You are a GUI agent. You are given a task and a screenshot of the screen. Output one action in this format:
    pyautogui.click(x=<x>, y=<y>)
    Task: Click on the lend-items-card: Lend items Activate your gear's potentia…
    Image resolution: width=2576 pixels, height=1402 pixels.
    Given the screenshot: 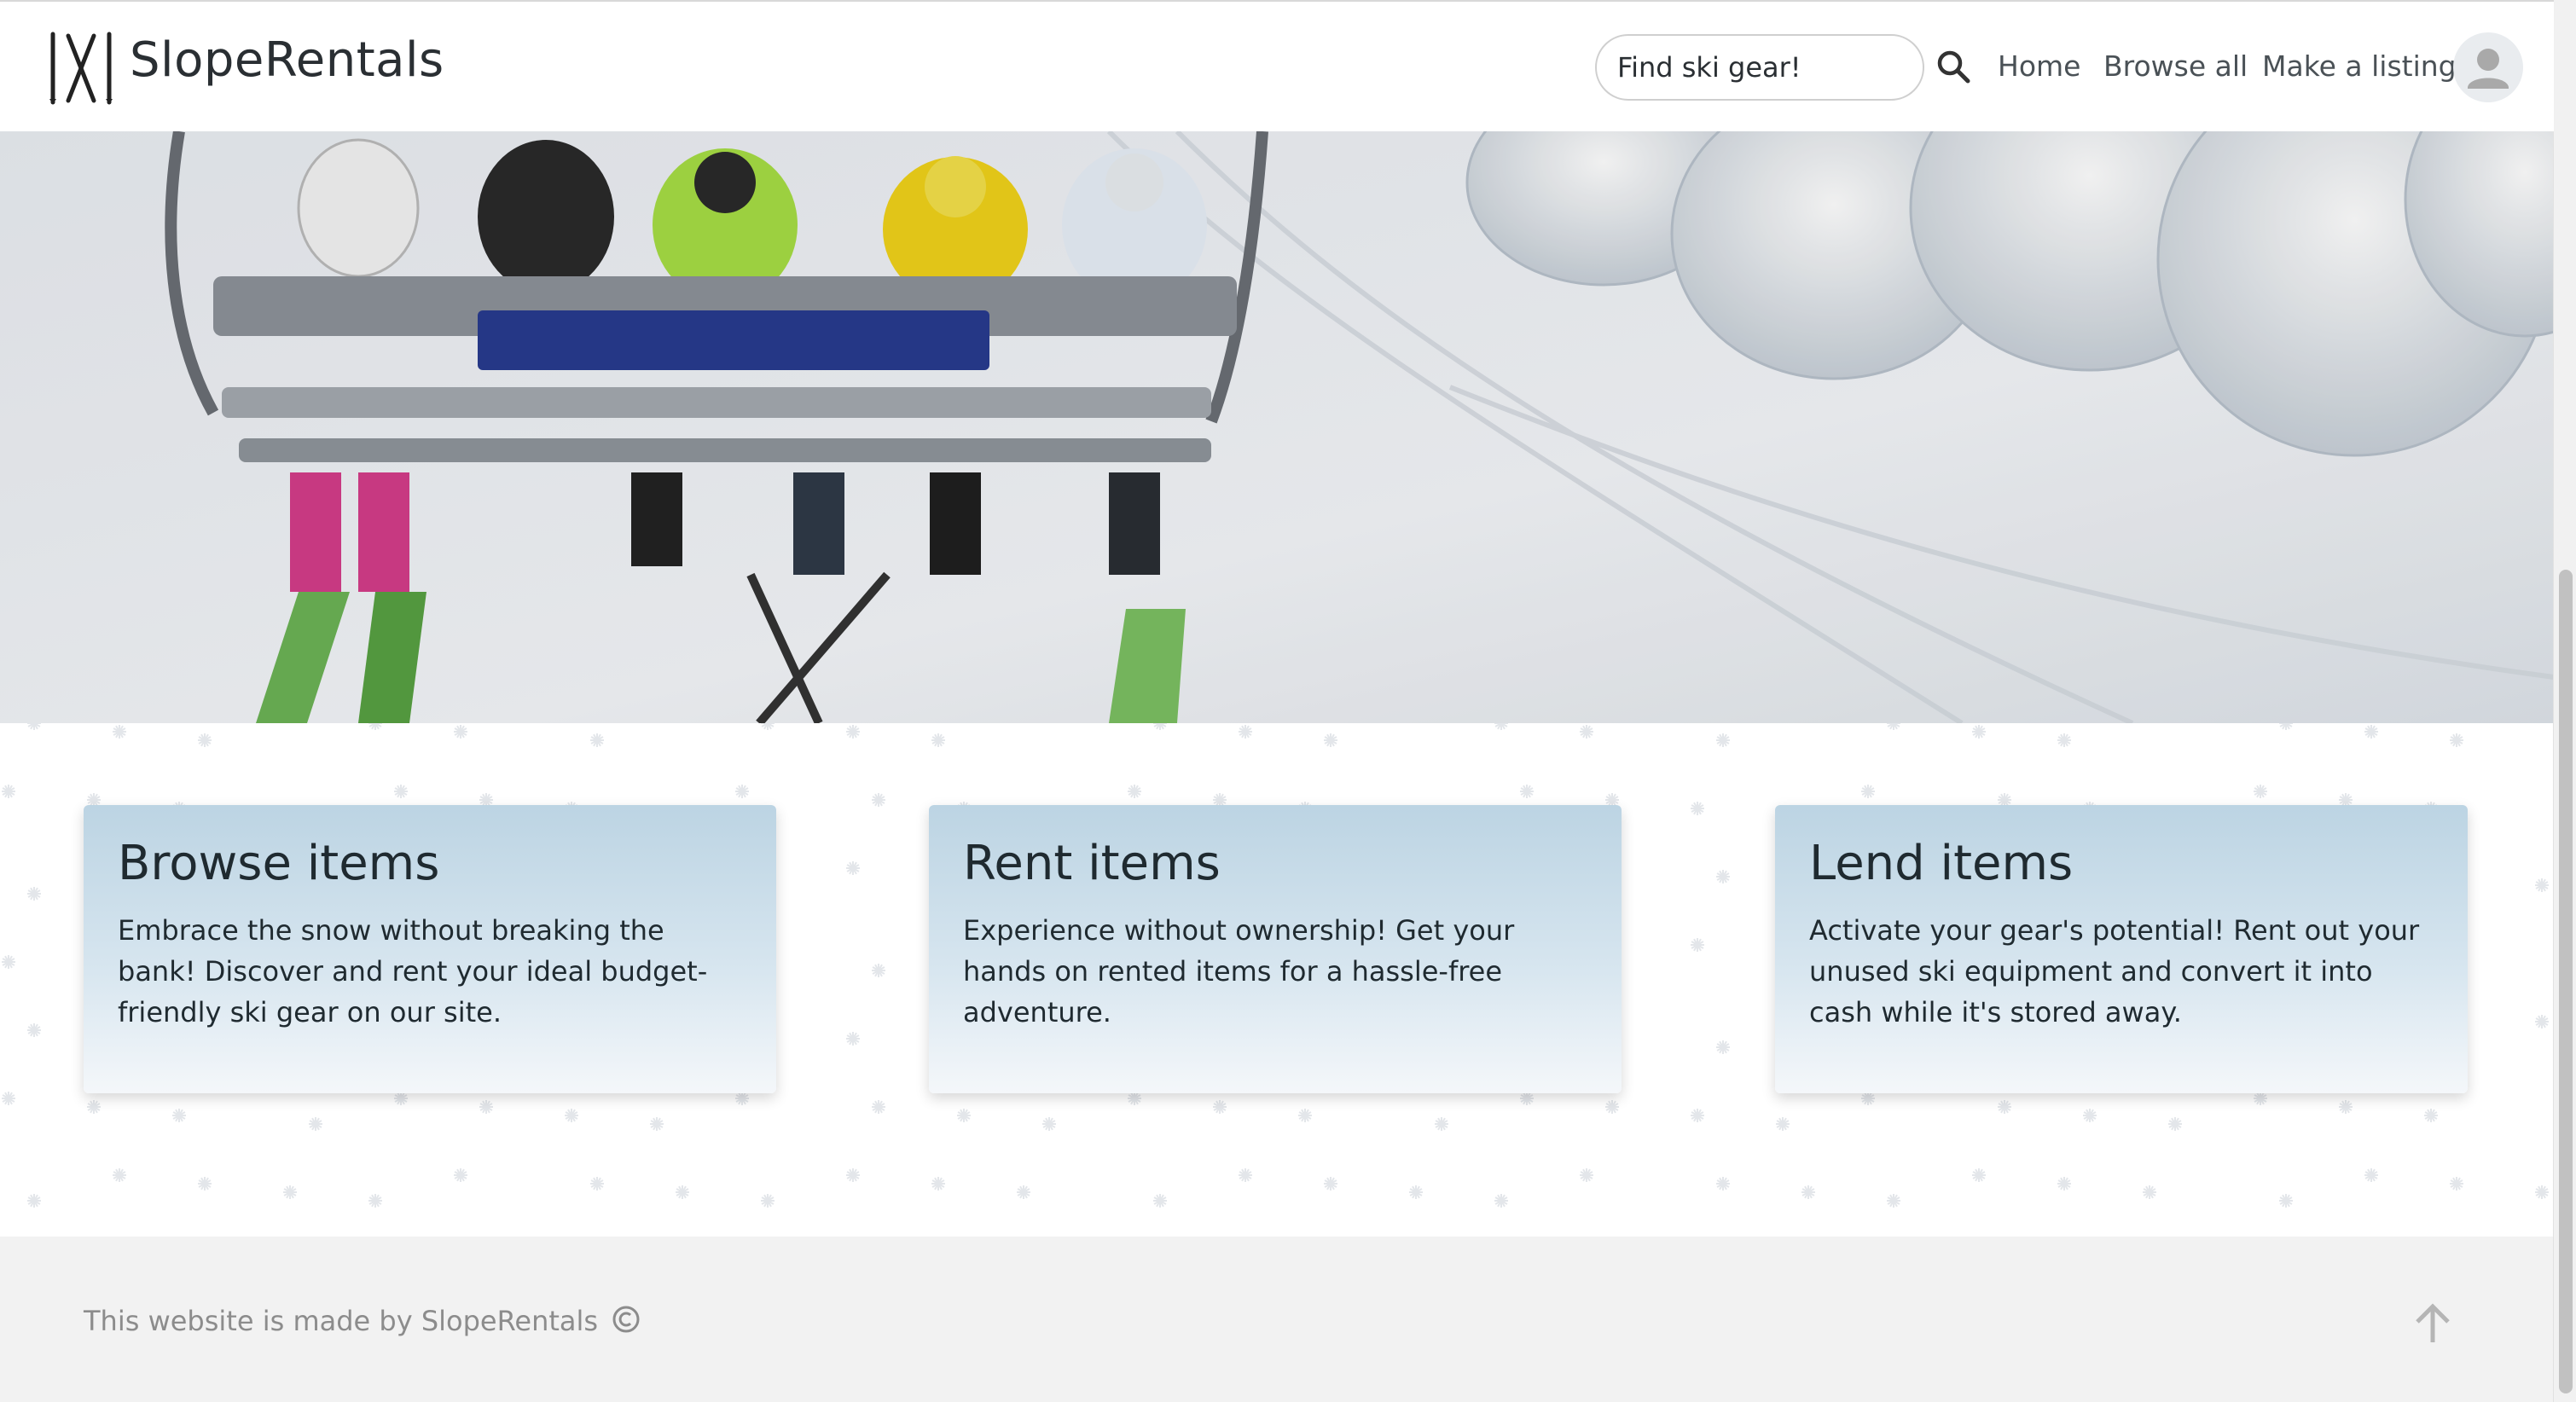 What is the action you would take?
    pyautogui.click(x=2121, y=949)
    